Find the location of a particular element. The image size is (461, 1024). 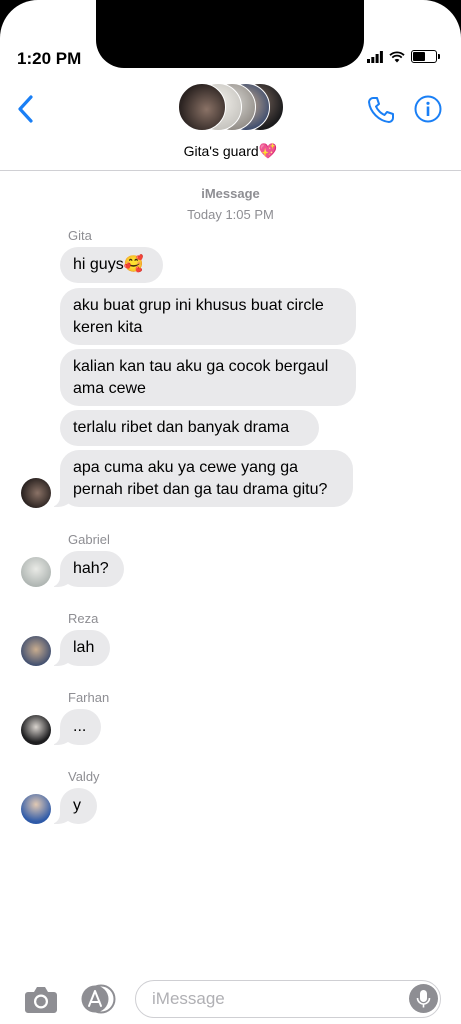

service-label: iMessage is located at coordinates (230, 193).